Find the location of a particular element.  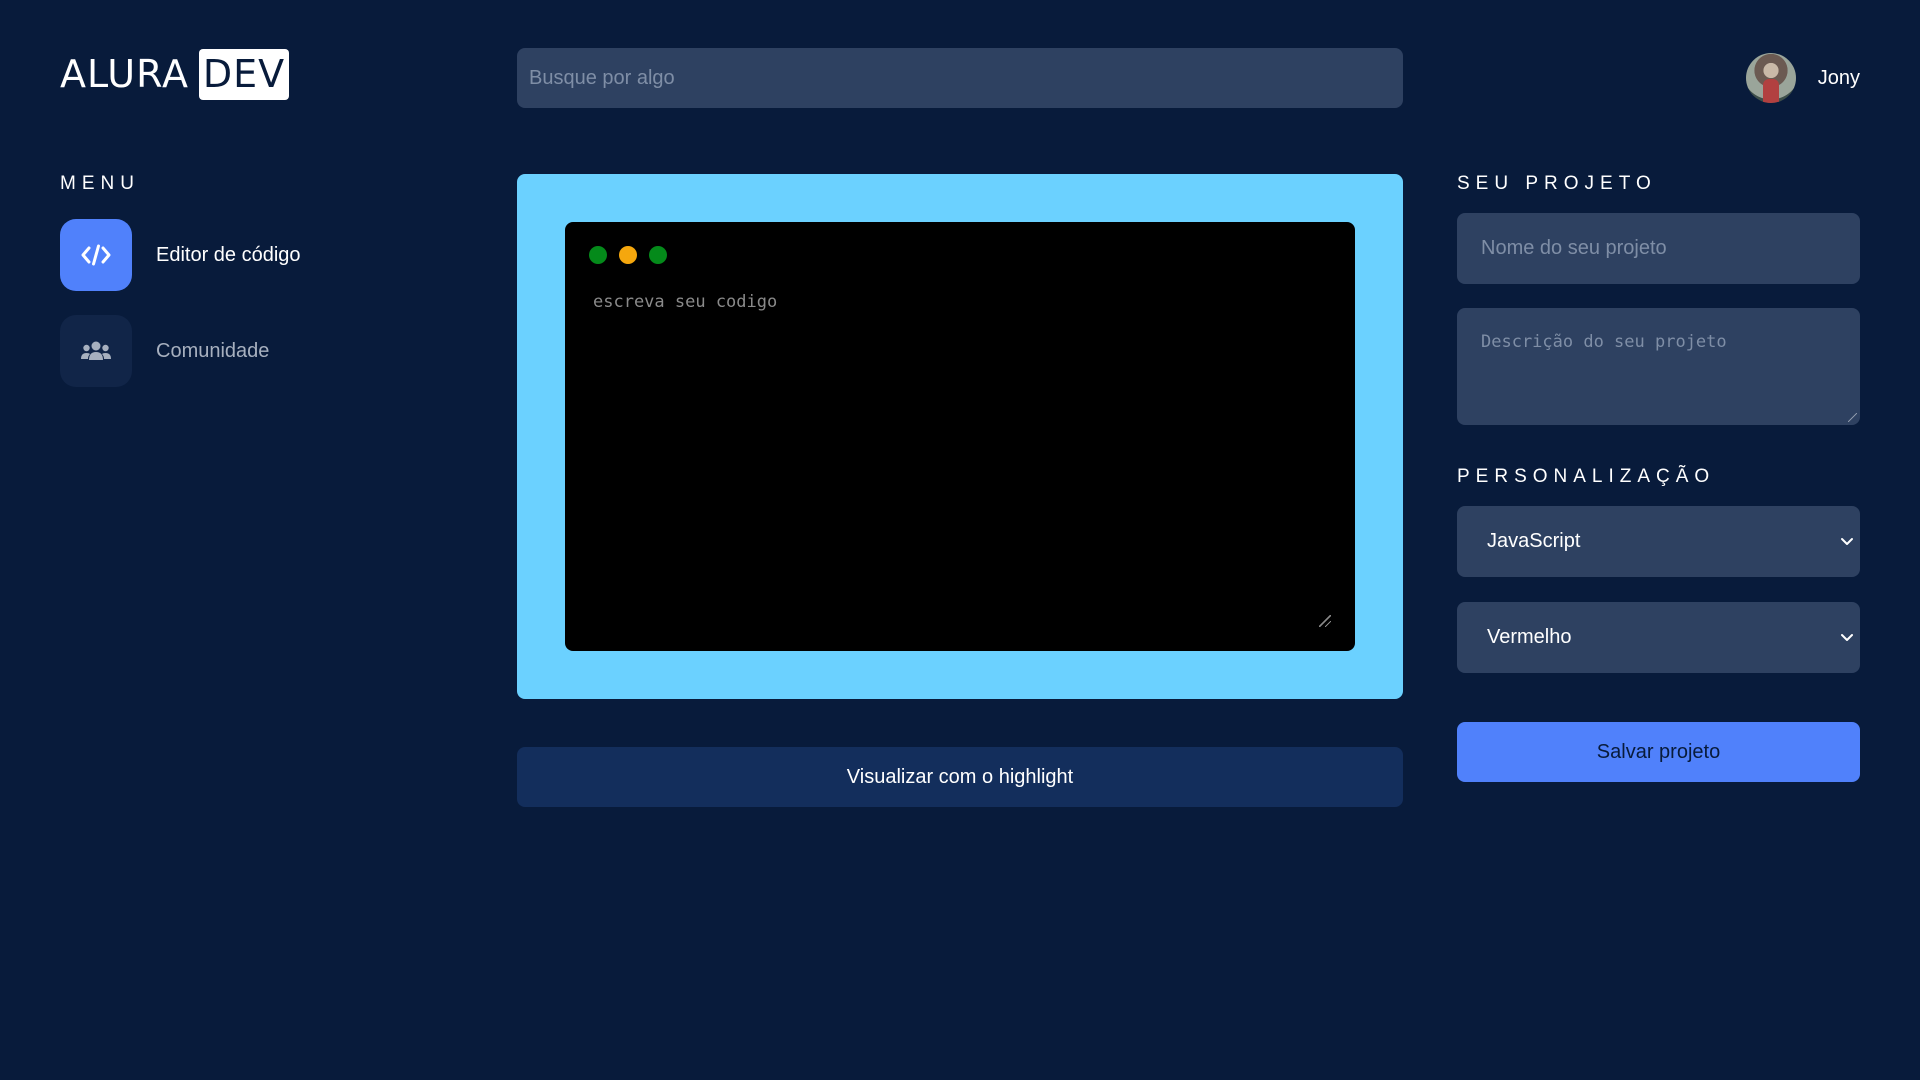

project-name-field is located at coordinates (1658, 248).